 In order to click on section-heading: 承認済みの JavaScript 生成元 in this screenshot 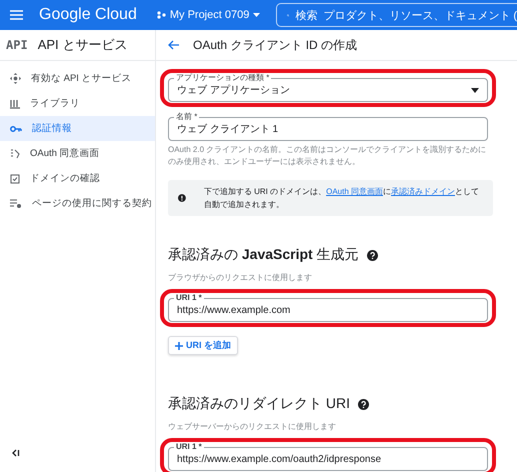, I will do `click(263, 255)`.